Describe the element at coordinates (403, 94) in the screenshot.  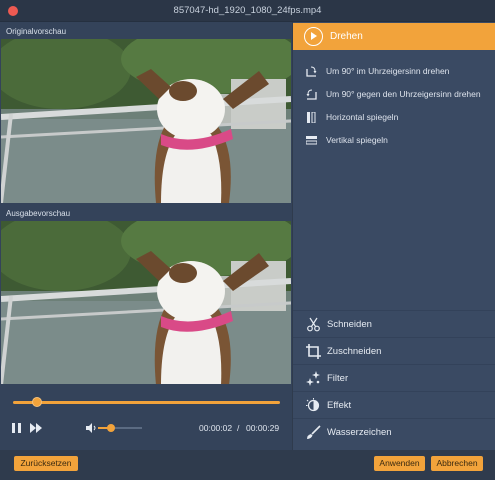
I see `rotate-counterclockwise-label: Um 90° gegen den Uhrzeigersinn drehen` at that location.